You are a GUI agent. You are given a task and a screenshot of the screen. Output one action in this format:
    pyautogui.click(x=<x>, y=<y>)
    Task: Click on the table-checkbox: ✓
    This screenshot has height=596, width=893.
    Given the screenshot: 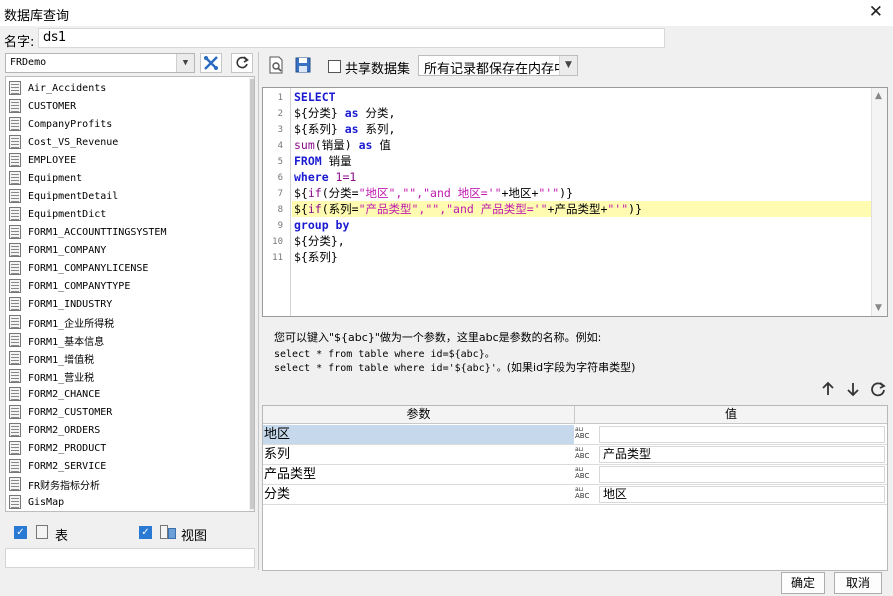 What is the action you would take?
    pyautogui.click(x=20, y=532)
    